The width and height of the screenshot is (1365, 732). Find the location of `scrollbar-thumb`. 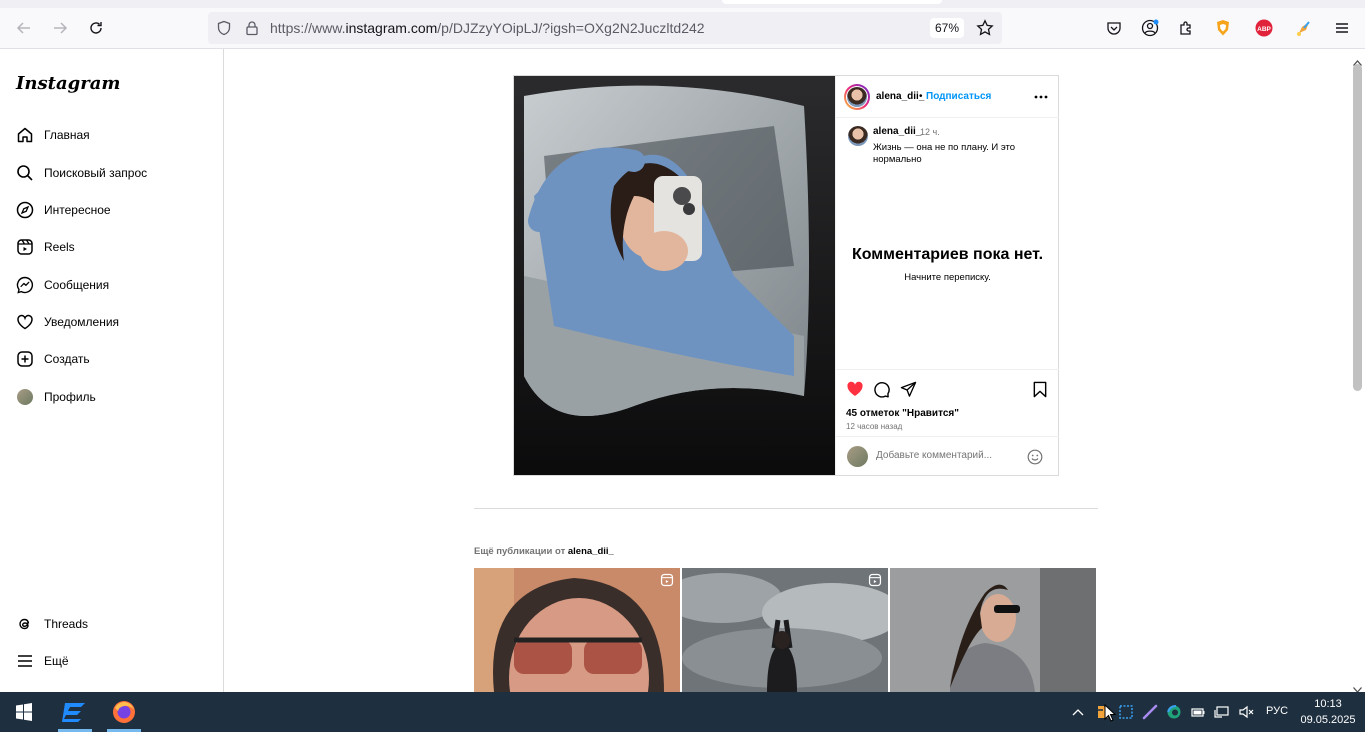

scrollbar-thumb is located at coordinates (1357, 227).